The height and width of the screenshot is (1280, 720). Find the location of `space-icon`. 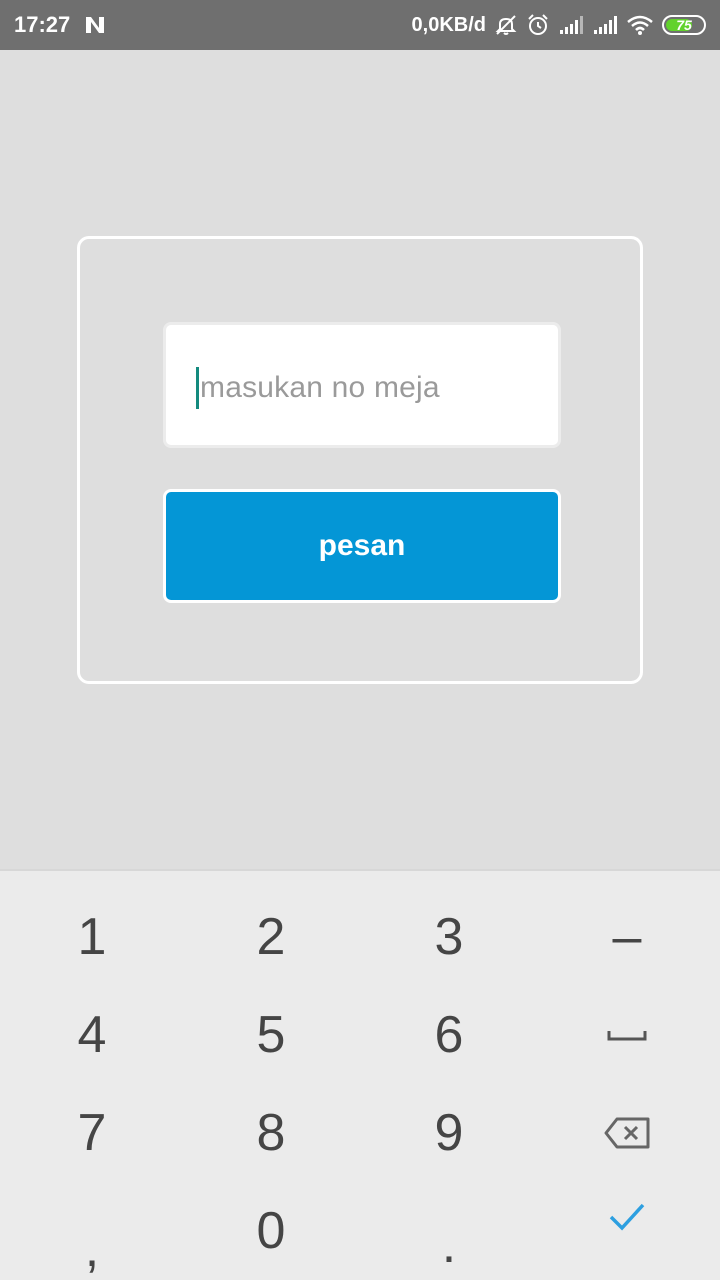

space-icon is located at coordinates (627, 1036).